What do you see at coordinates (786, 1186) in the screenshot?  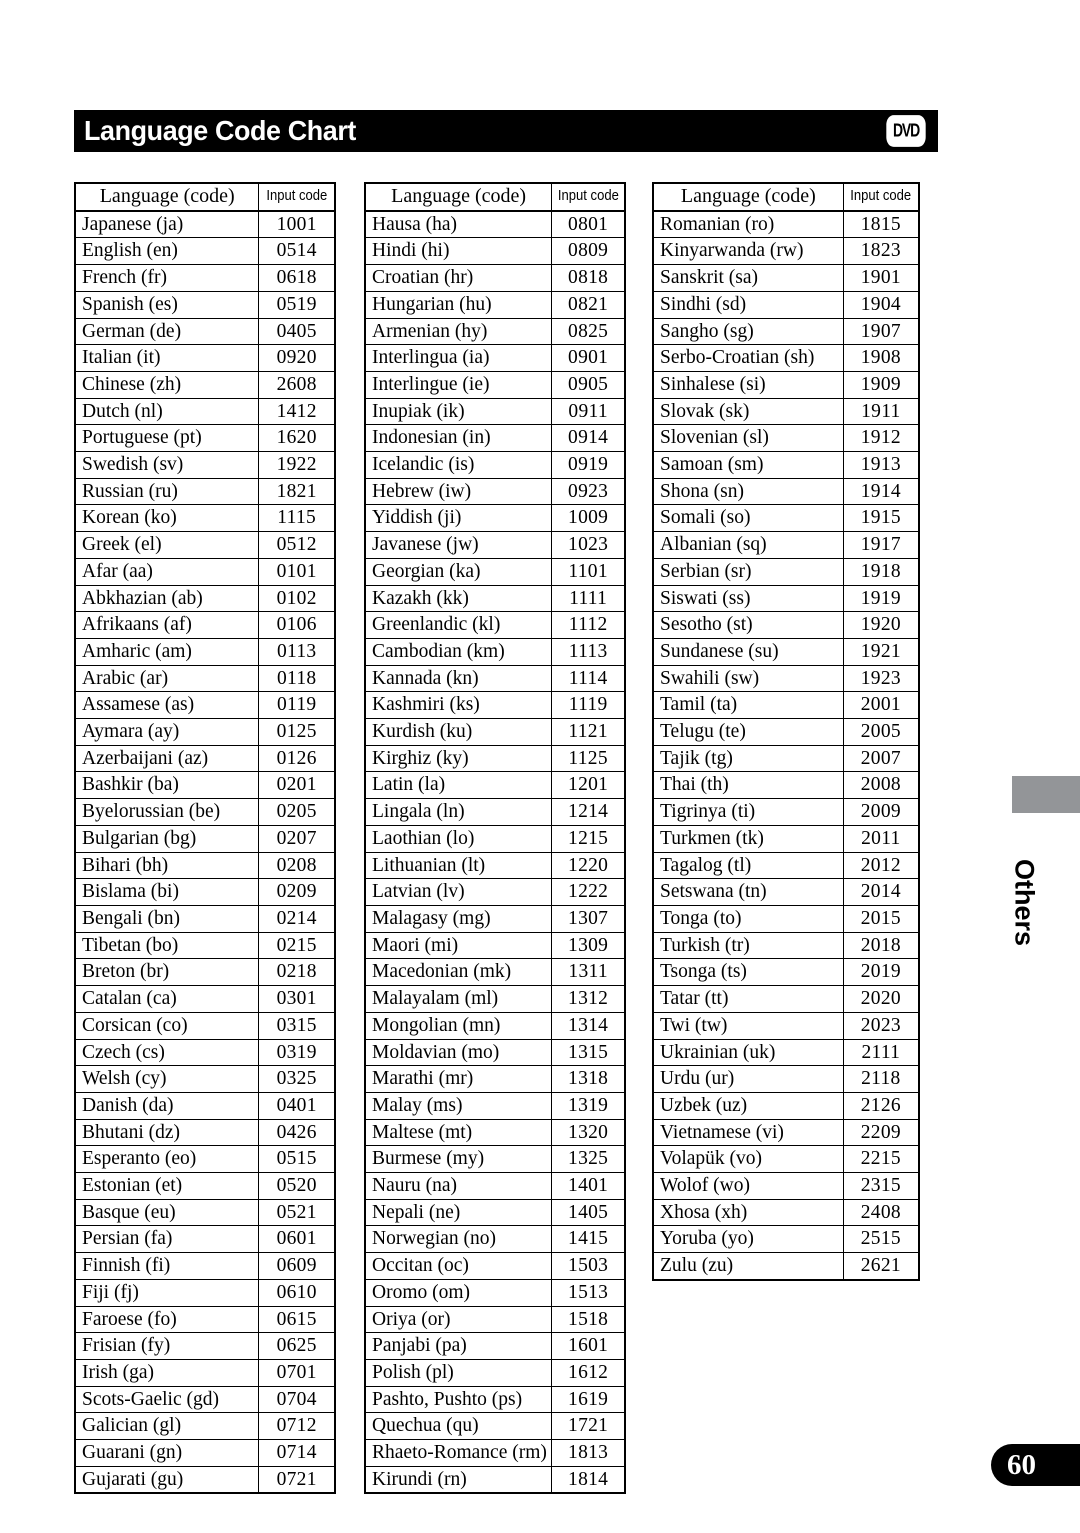 I see `table-row: Wolof (wo) 2315` at bounding box center [786, 1186].